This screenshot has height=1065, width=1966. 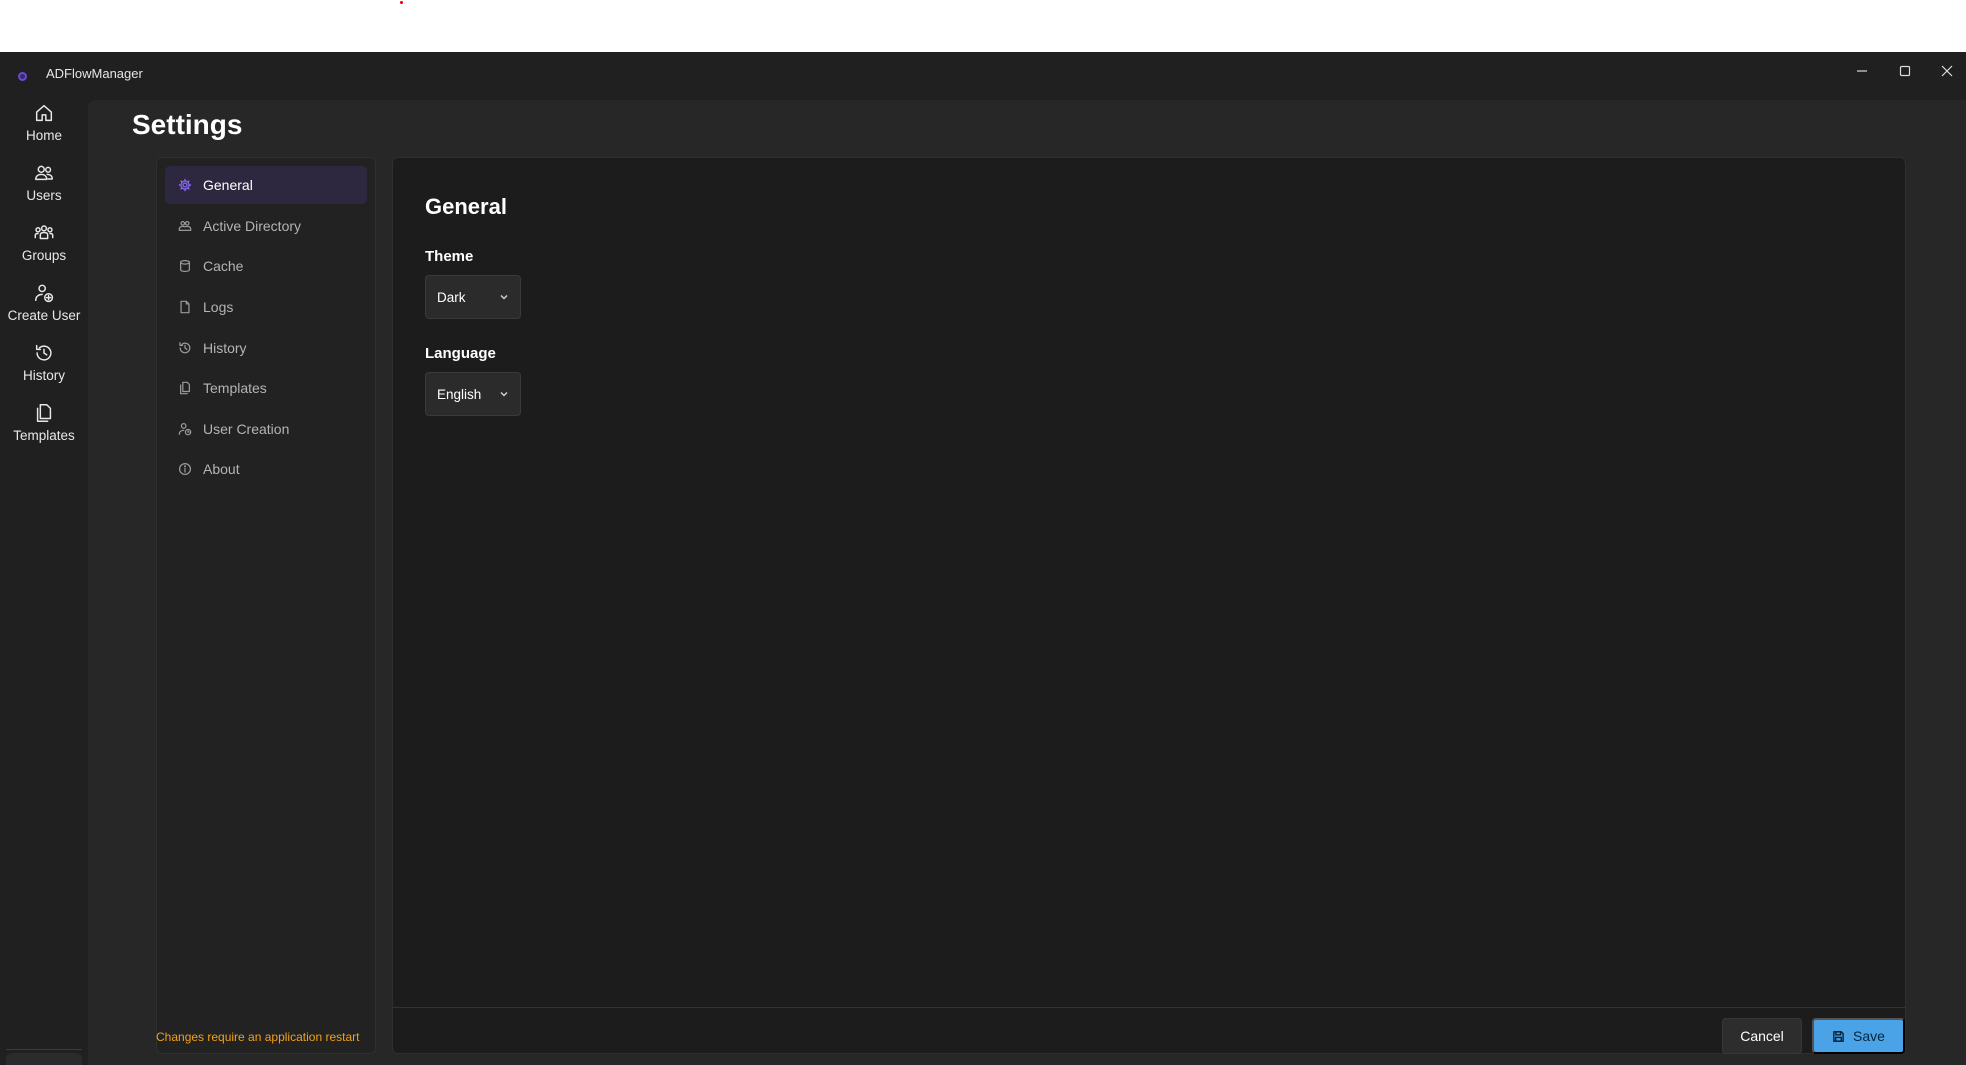 What do you see at coordinates (221, 469) in the screenshot?
I see `settings-menu-label: About` at bounding box center [221, 469].